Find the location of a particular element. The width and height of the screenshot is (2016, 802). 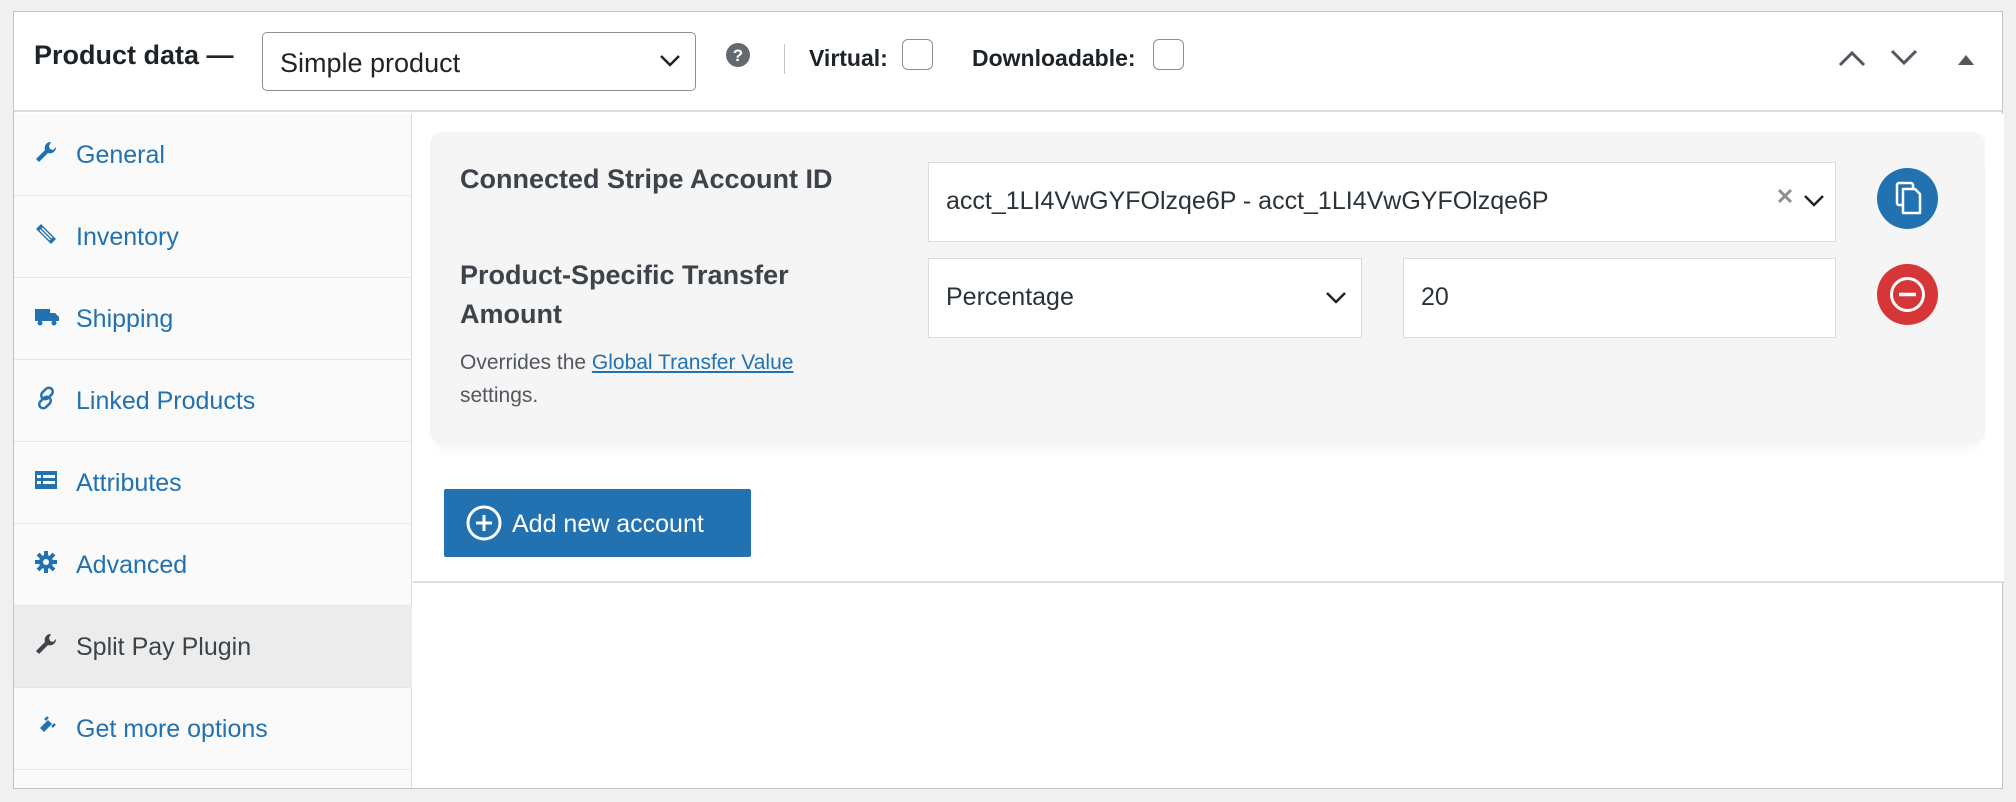

add-new-account-label: Add new account is located at coordinates (608, 524).